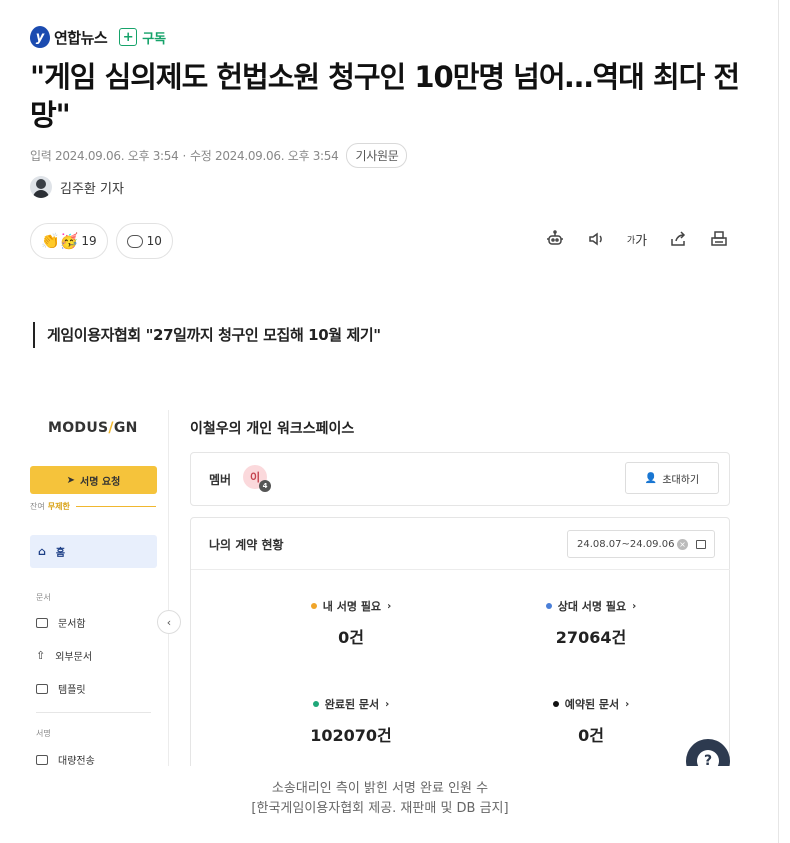 Image resolution: width=790 pixels, height=843 pixels. Describe the element at coordinates (591, 637) in the screenshot. I see `stat-value: 27064건` at that location.